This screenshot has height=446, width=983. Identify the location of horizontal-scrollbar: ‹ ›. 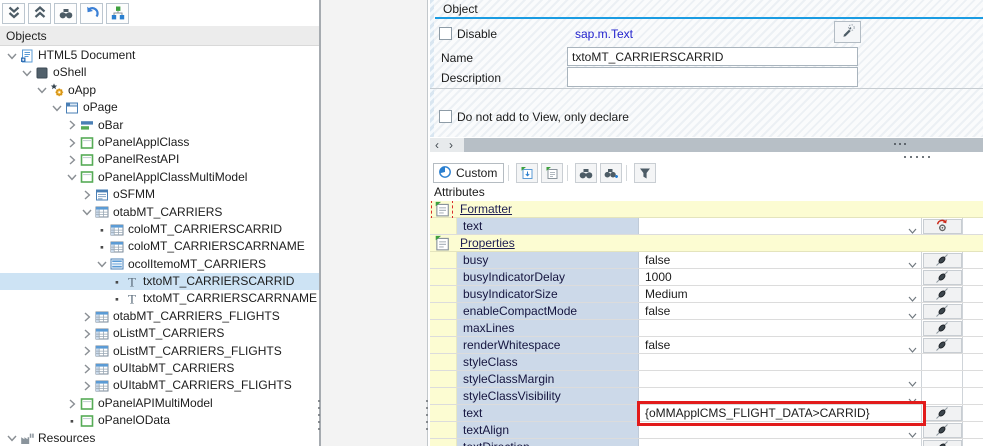
(706, 145).